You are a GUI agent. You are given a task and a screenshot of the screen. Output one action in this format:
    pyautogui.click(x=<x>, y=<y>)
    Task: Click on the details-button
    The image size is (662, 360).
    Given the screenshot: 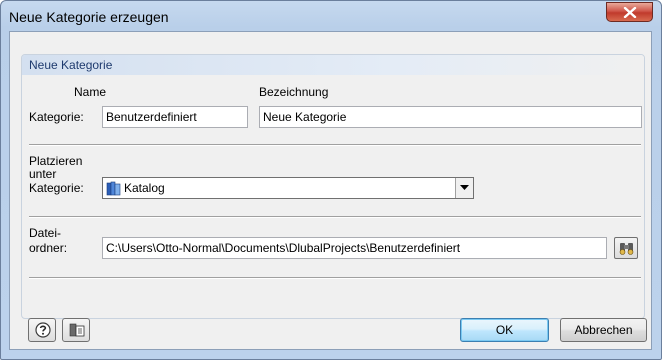 What is the action you would take?
    pyautogui.click(x=76, y=330)
    